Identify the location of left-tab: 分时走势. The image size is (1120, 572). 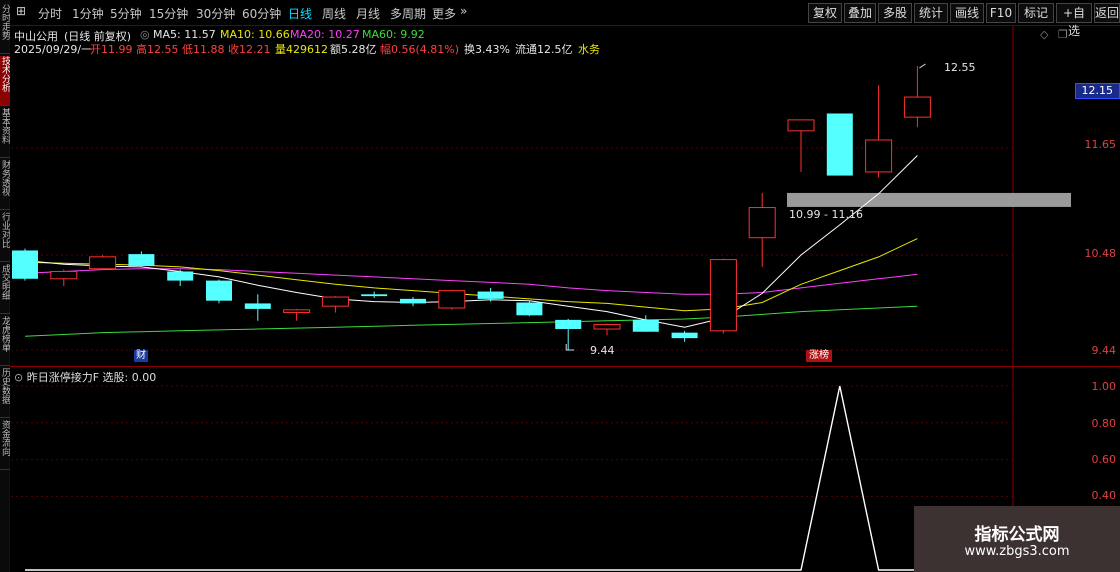
(5, 29).